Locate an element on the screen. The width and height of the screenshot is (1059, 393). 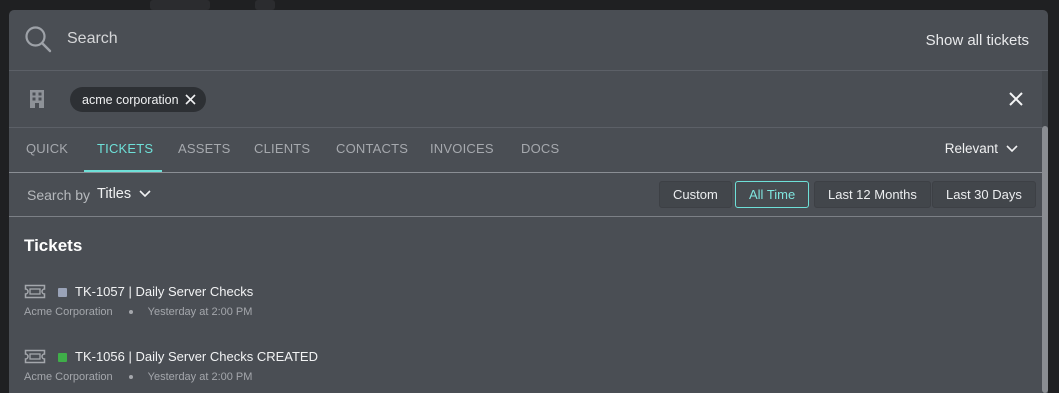
range-last-12-months-button: Last 12 Months is located at coordinates (872, 194).